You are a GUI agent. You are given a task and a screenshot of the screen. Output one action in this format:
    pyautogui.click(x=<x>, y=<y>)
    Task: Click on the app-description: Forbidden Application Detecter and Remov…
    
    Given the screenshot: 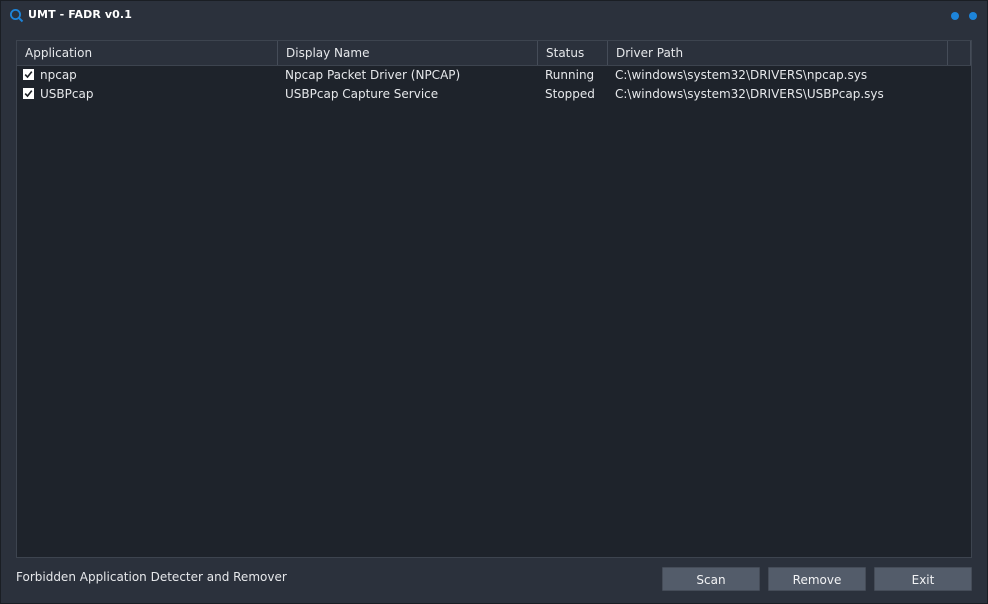 What is the action you would take?
    pyautogui.click(x=151, y=577)
    